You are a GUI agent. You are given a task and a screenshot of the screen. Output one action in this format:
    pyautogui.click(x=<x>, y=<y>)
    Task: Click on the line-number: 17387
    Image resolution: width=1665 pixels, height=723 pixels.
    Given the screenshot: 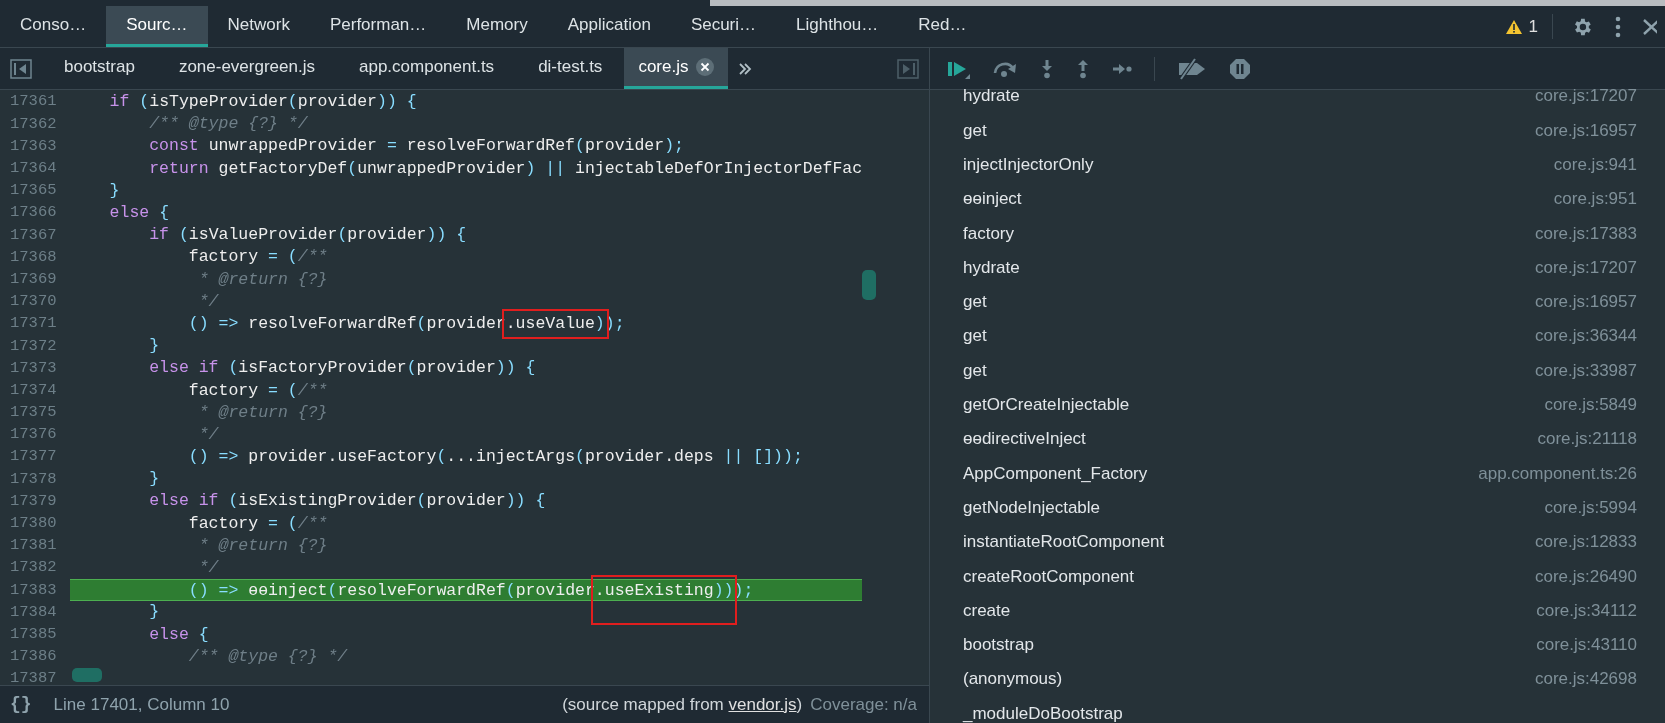 What is the action you would take?
    pyautogui.click(x=33, y=676)
    